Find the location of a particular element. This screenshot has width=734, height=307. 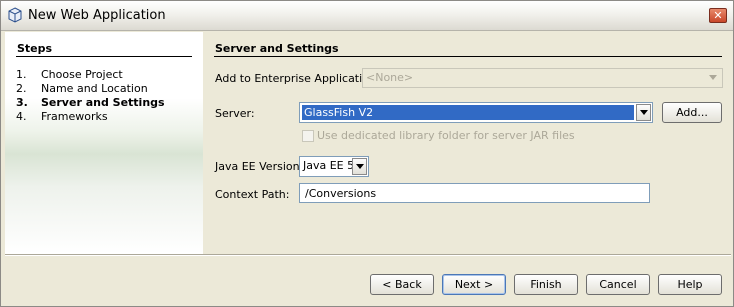

server-label: Server: is located at coordinates (235, 113).